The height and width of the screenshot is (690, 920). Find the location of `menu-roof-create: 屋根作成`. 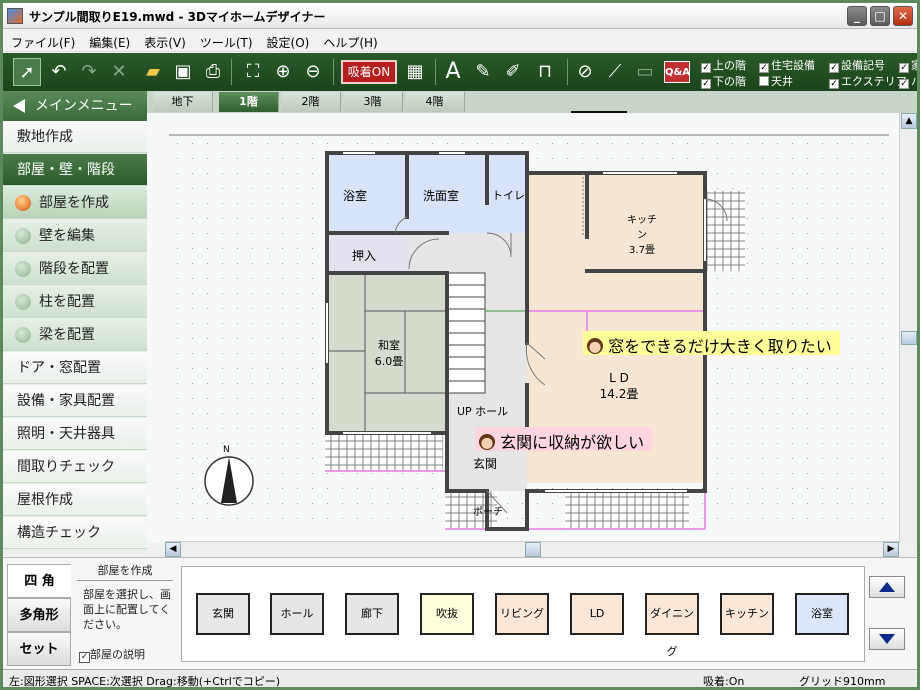

menu-roof-create: 屋根作成 is located at coordinates (75, 500).